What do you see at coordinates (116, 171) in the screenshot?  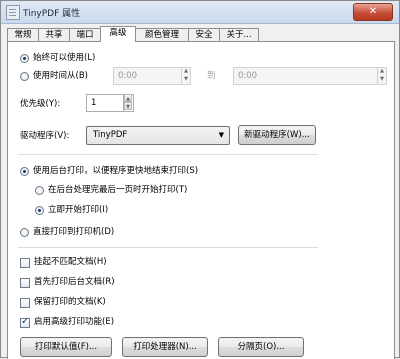 I see `spool-label: 使用后台打印，以便程序更快地结束打印(S)` at bounding box center [116, 171].